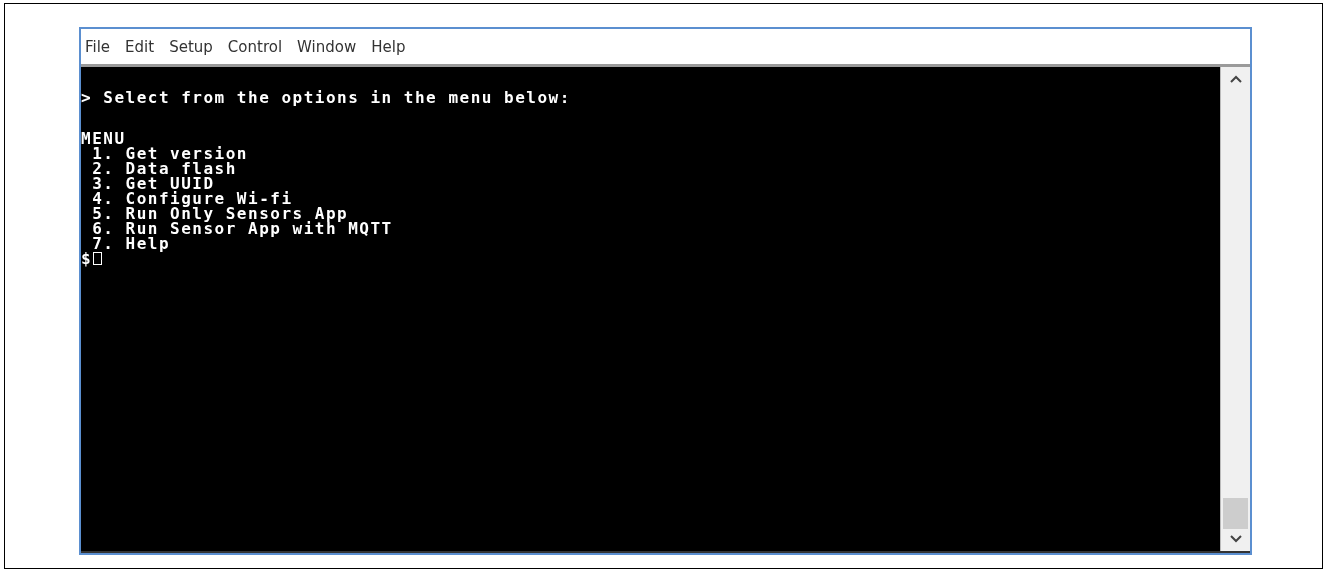 Image resolution: width=1327 pixels, height=572 pixels. Describe the element at coordinates (103, 138) in the screenshot. I see `menu-heading: MENU` at that location.